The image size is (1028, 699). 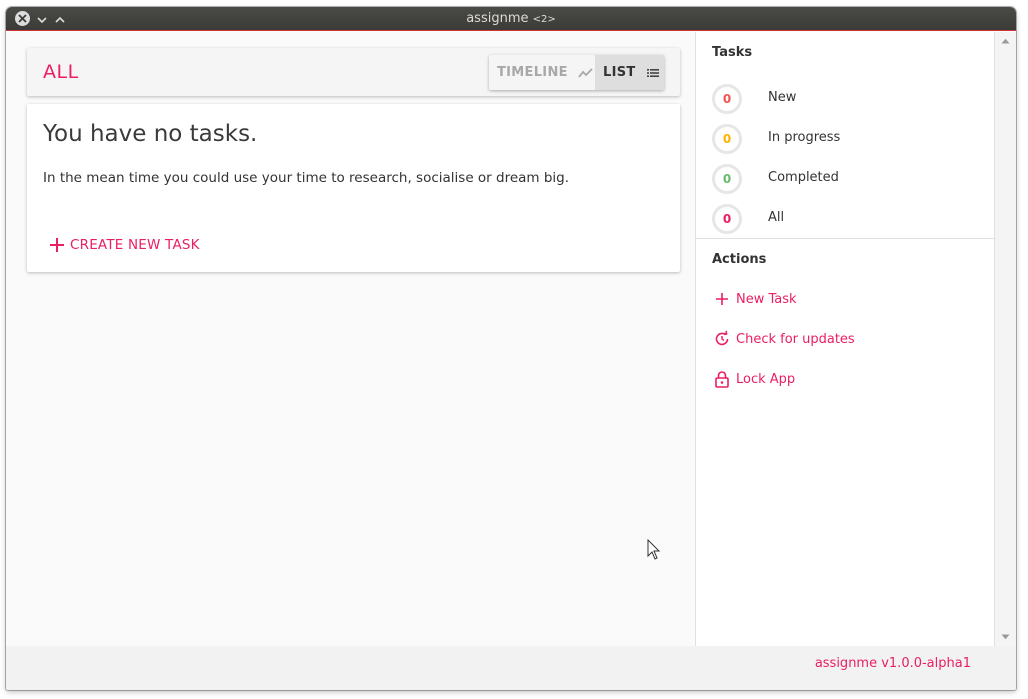 I want to click on create-new-task-label: CREATE NEW TASK, so click(x=135, y=245).